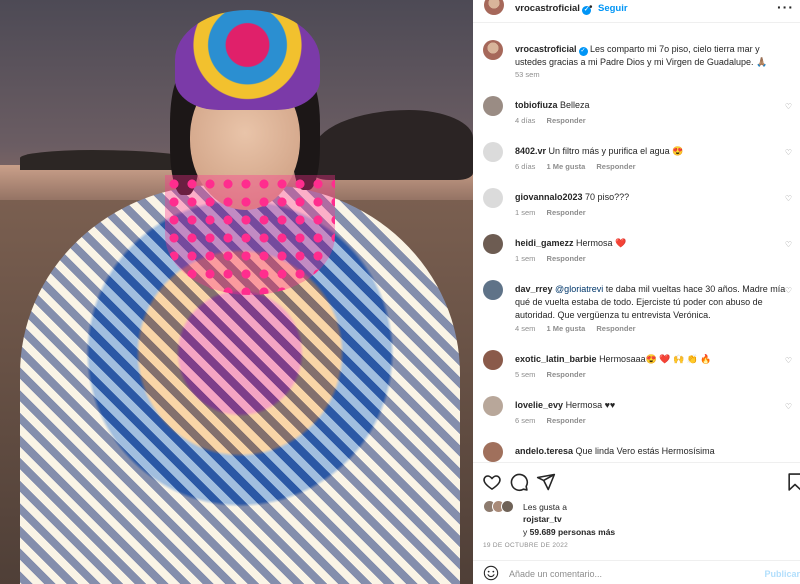 The image size is (800, 584). Describe the element at coordinates (583, 51) in the screenshot. I see `verified-badge-icon: ✓` at that location.